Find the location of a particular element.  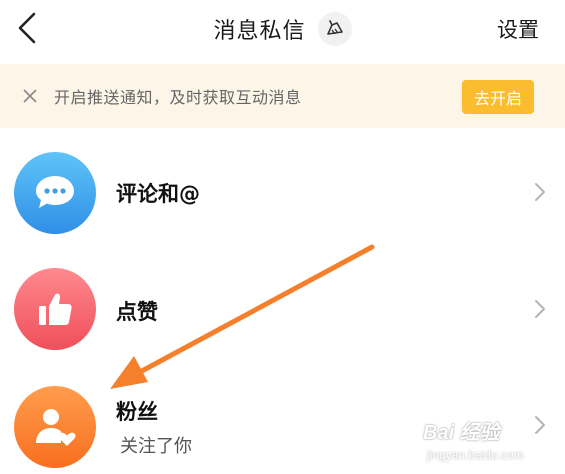

broom-icon is located at coordinates (334, 27).